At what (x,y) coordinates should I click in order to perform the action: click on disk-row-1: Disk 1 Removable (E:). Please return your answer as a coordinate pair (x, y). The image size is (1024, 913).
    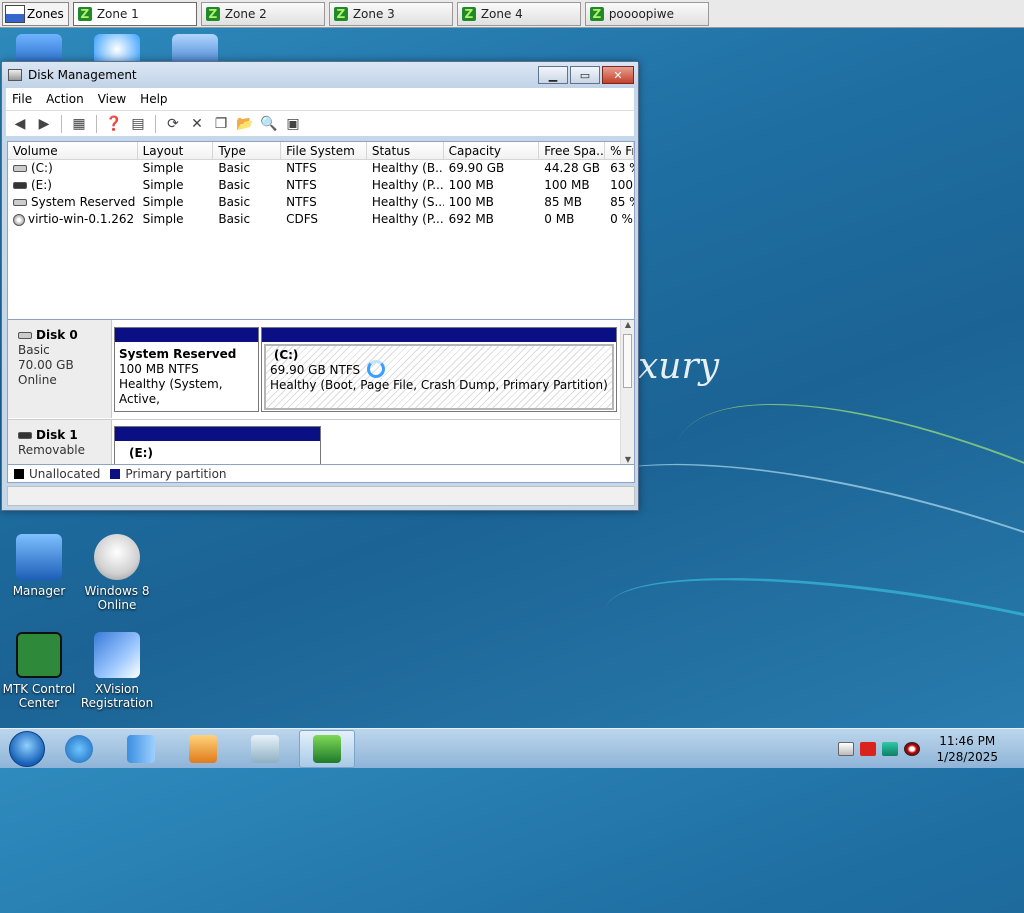
    Looking at the image, I should click on (314, 441).